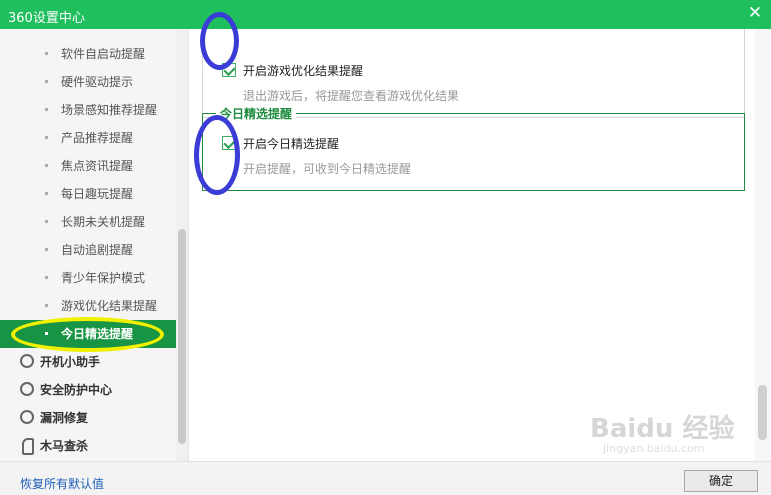 The width and height of the screenshot is (771, 495). Describe the element at coordinates (97, 194) in the screenshot. I see `sidebar-item-label: 每日趣玩提醒` at that location.